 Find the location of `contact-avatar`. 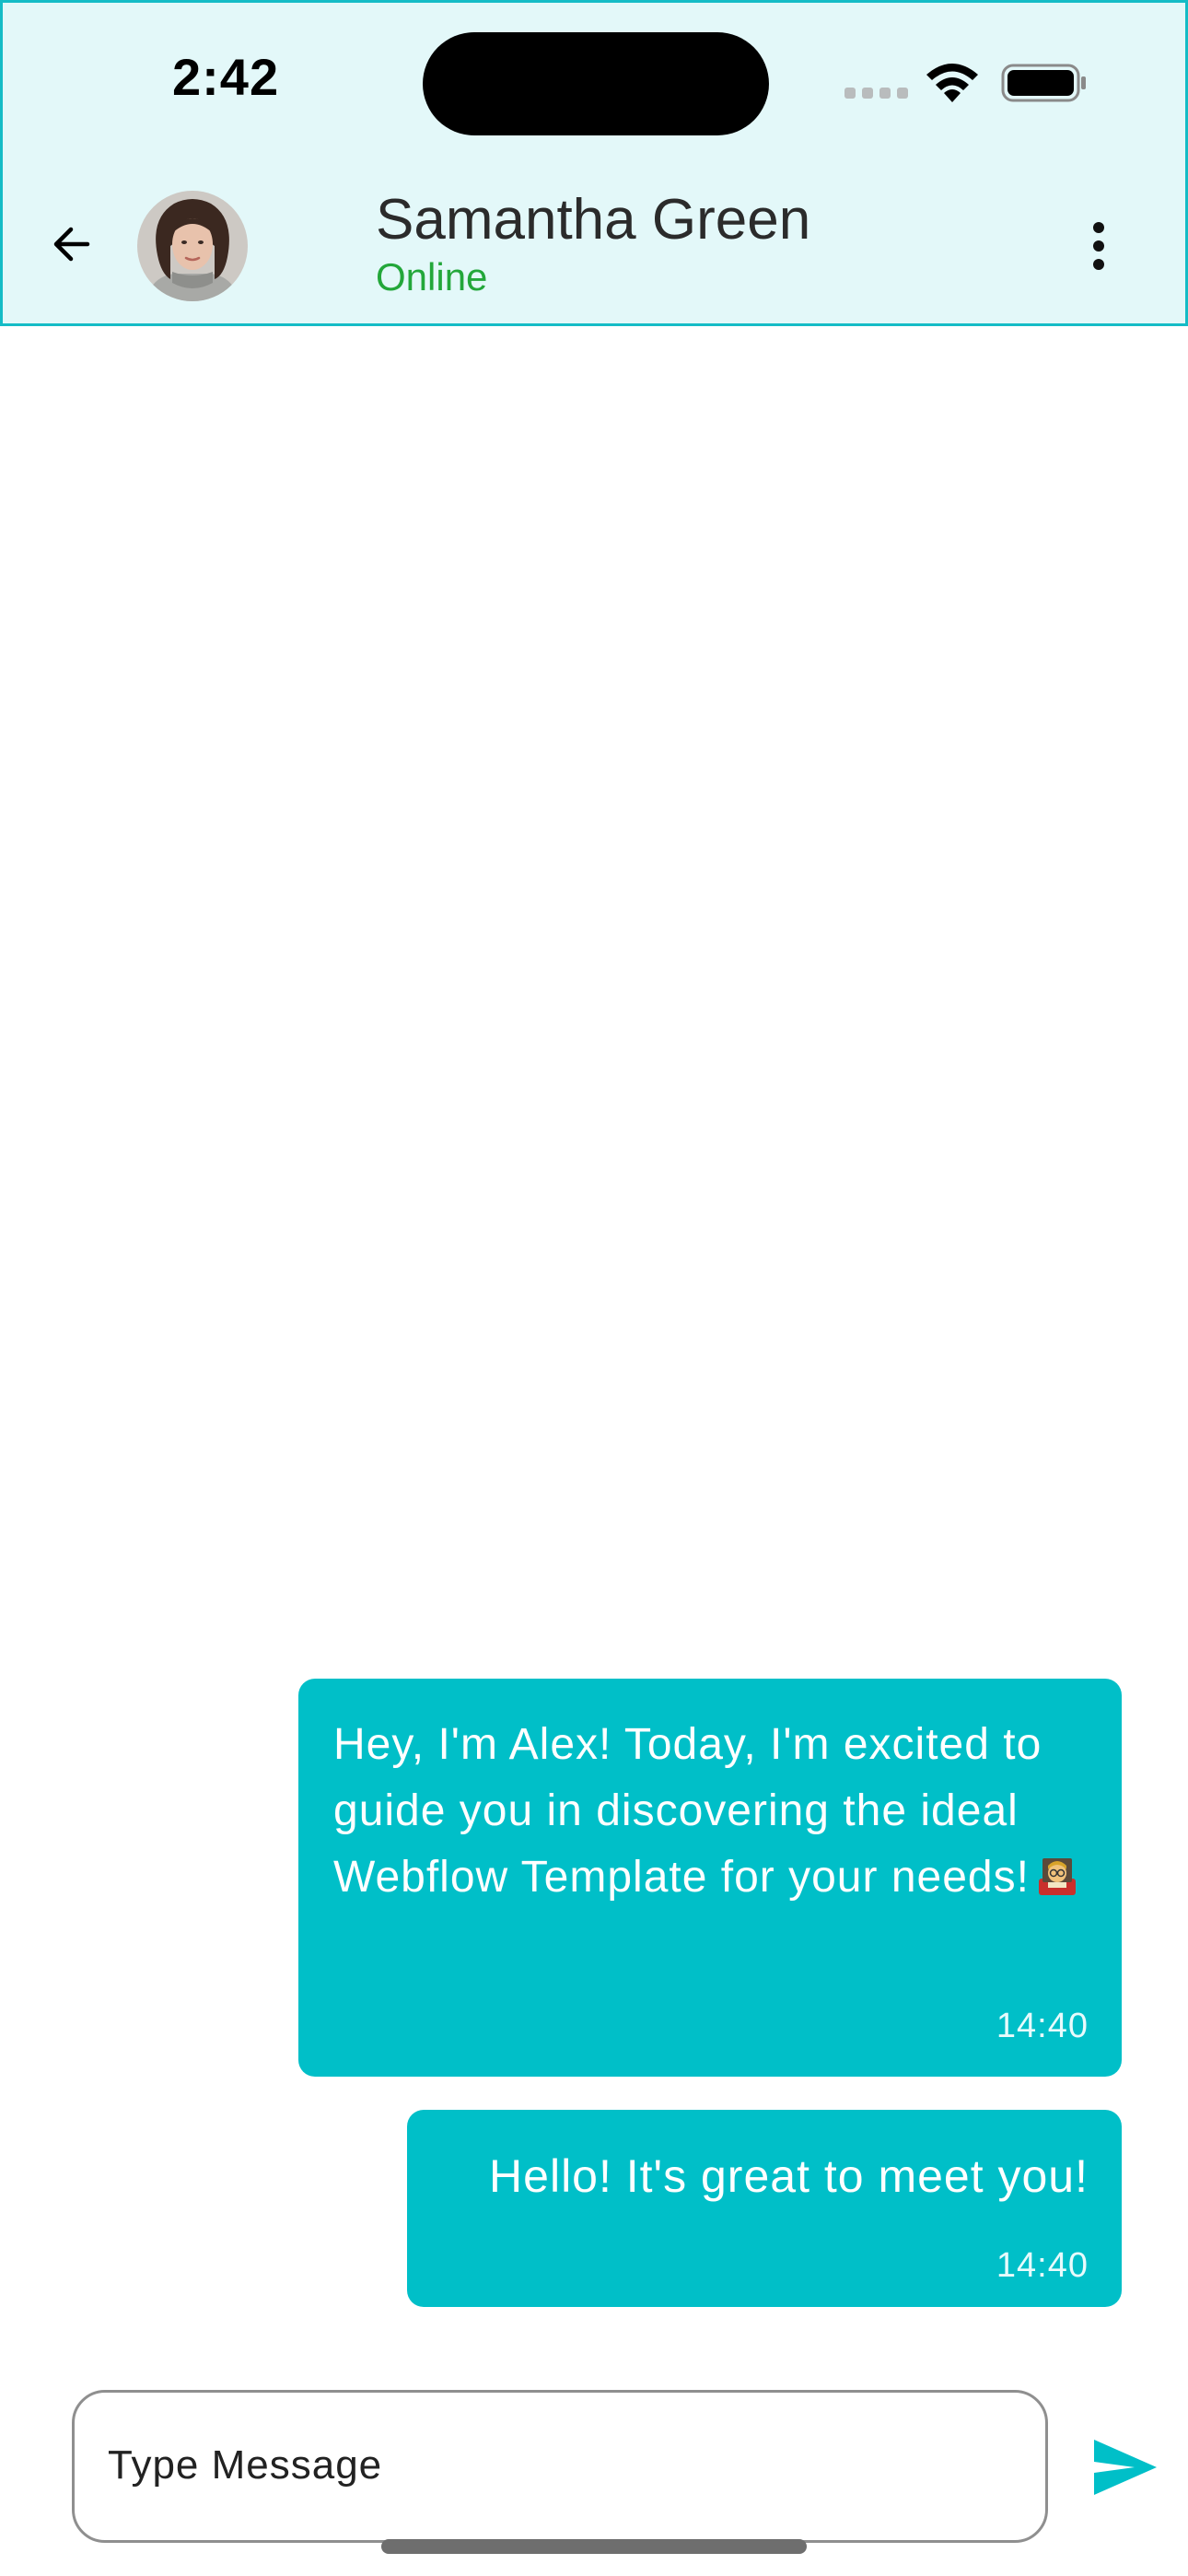

contact-avatar is located at coordinates (192, 246).